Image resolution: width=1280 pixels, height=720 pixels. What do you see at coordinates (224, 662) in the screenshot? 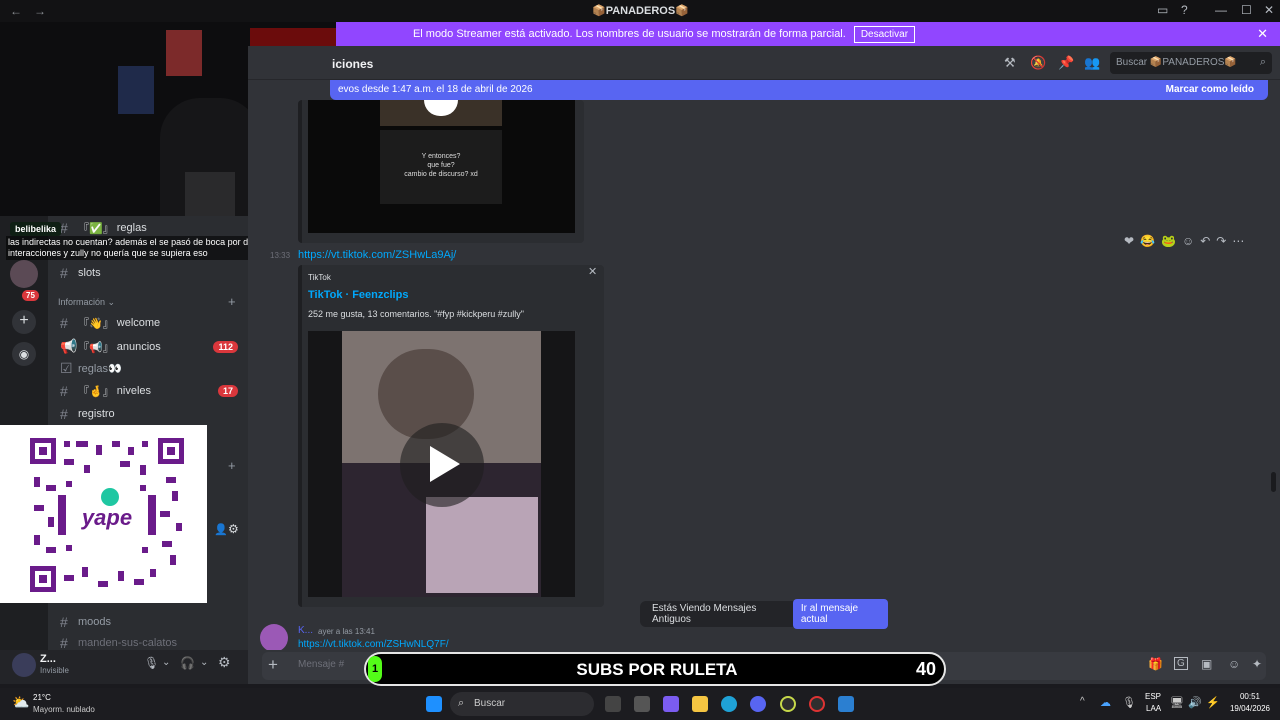
I see `user-settings-icon: ⚙` at bounding box center [224, 662].